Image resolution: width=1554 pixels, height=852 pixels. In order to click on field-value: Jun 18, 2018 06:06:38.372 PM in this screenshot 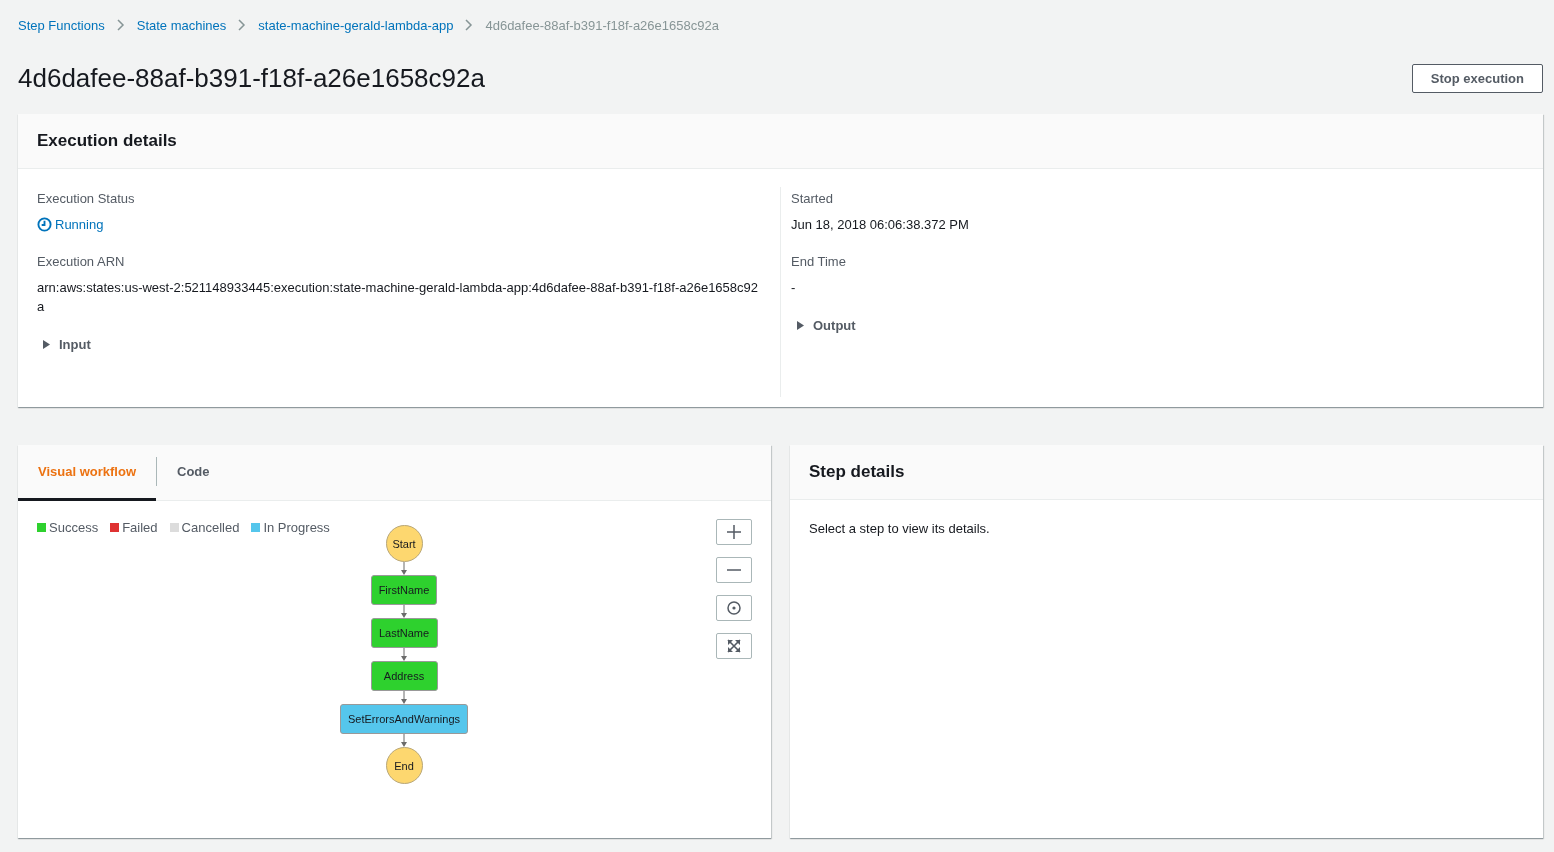, I will do `click(880, 225)`.